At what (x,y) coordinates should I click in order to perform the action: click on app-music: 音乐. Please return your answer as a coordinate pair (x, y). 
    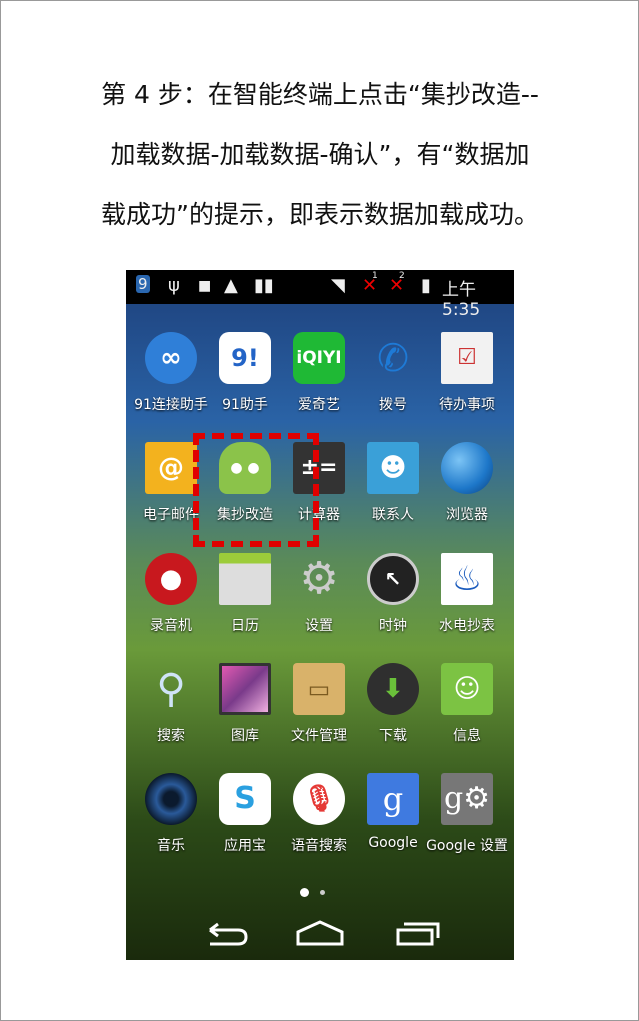
    Looking at the image, I should click on (171, 823).